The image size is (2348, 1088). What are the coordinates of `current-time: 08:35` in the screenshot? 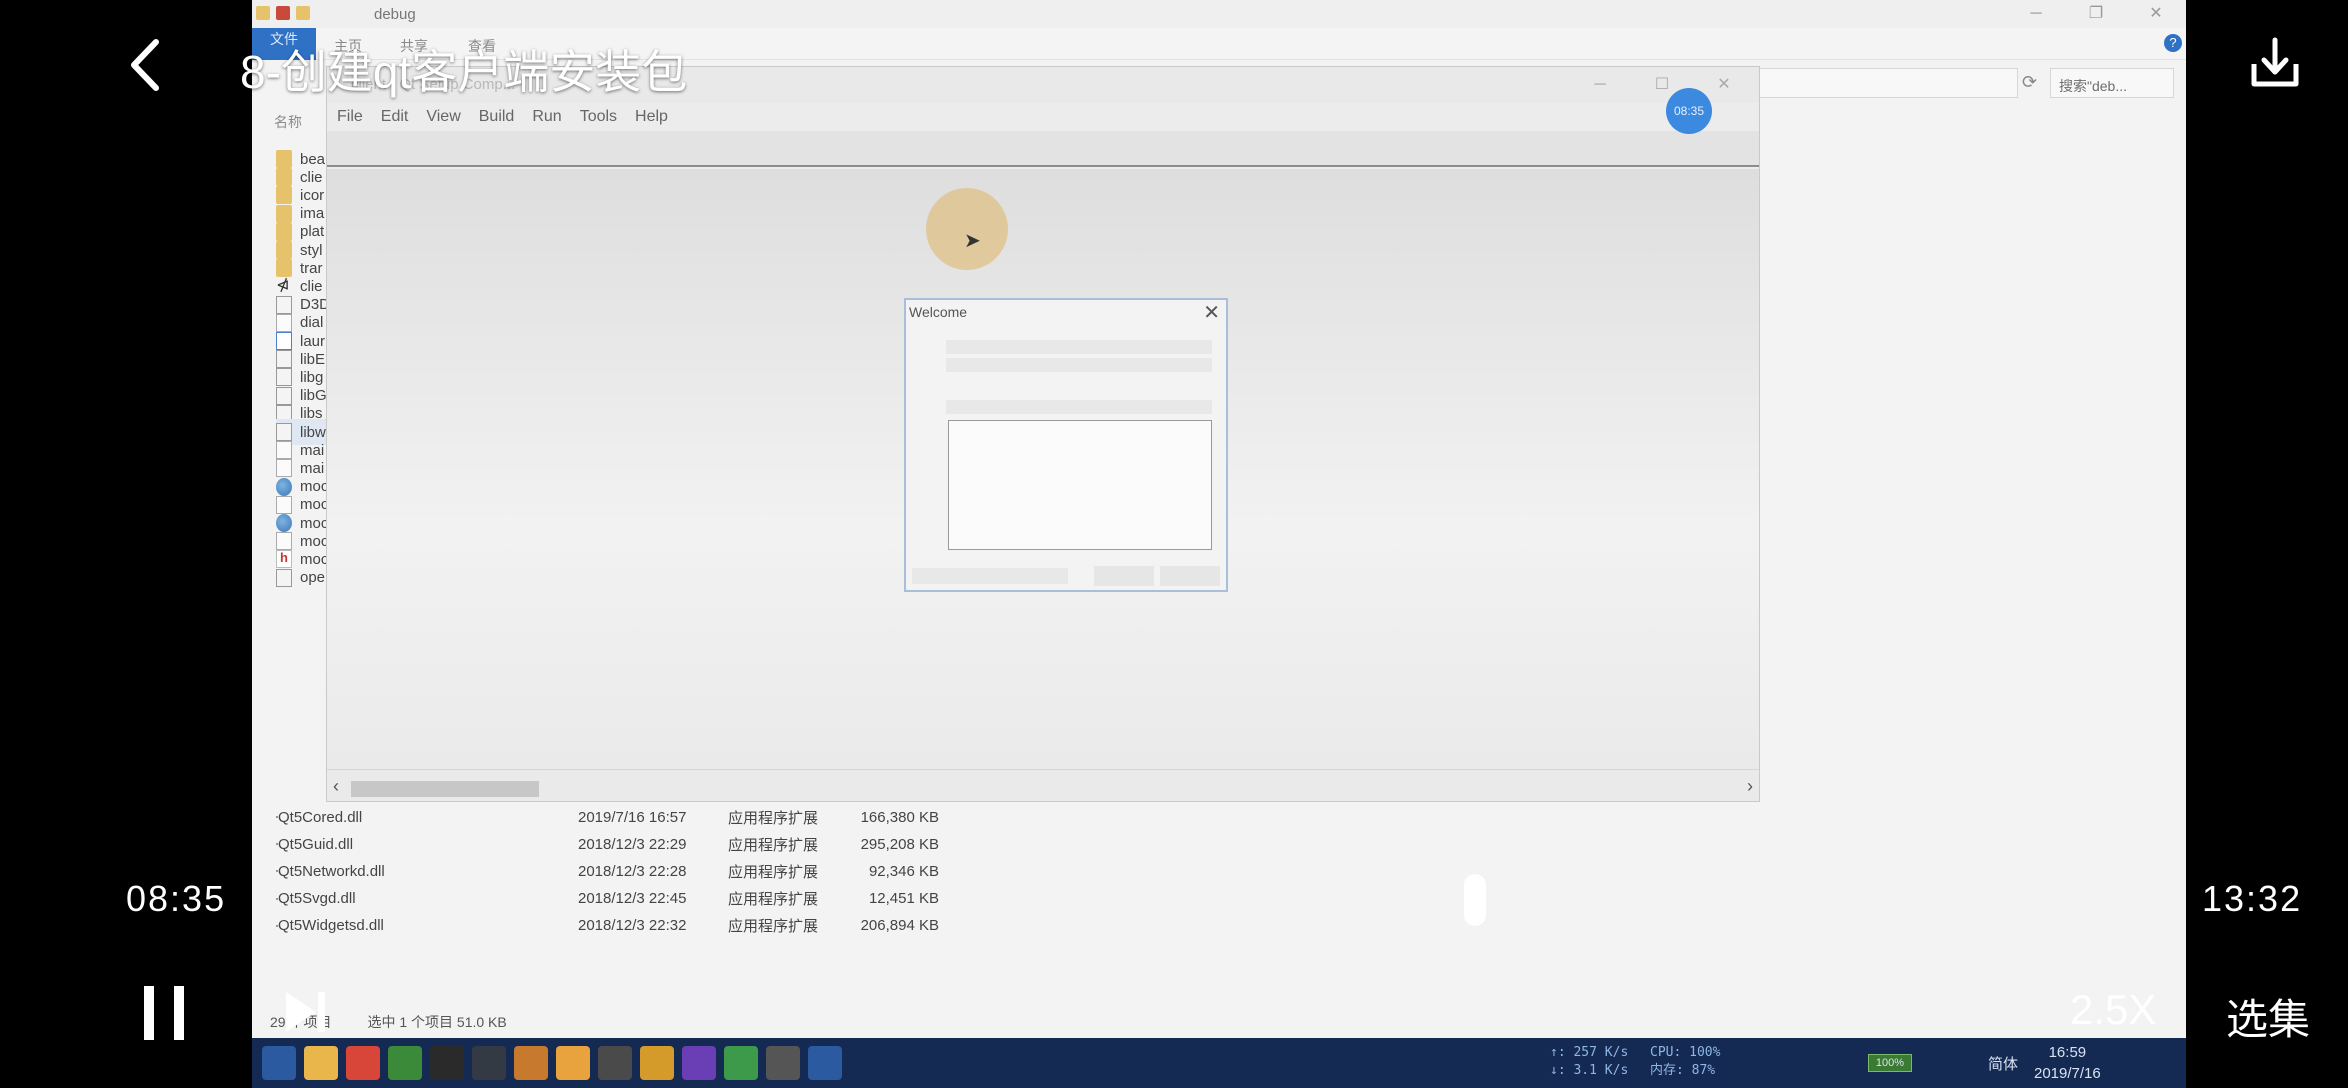 It's located at (176, 898).